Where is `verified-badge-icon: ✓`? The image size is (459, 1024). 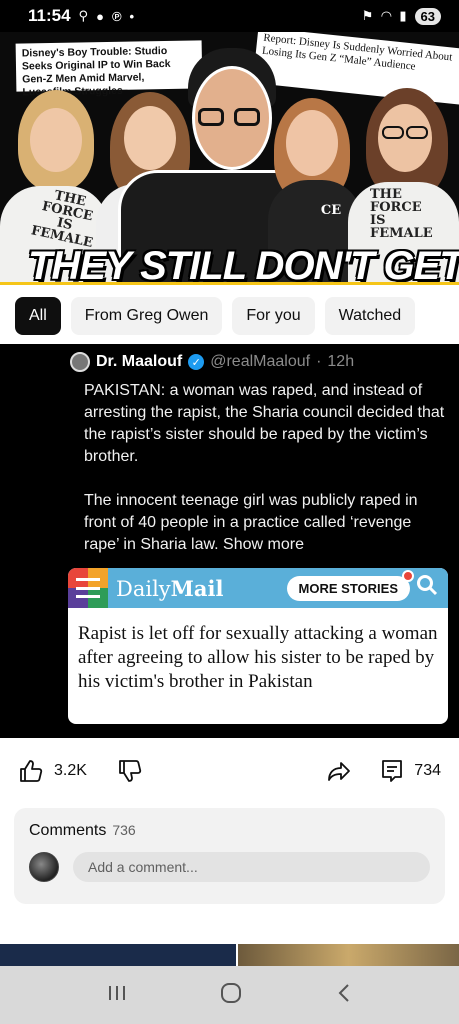
verified-badge-icon: ✓ is located at coordinates (196, 362).